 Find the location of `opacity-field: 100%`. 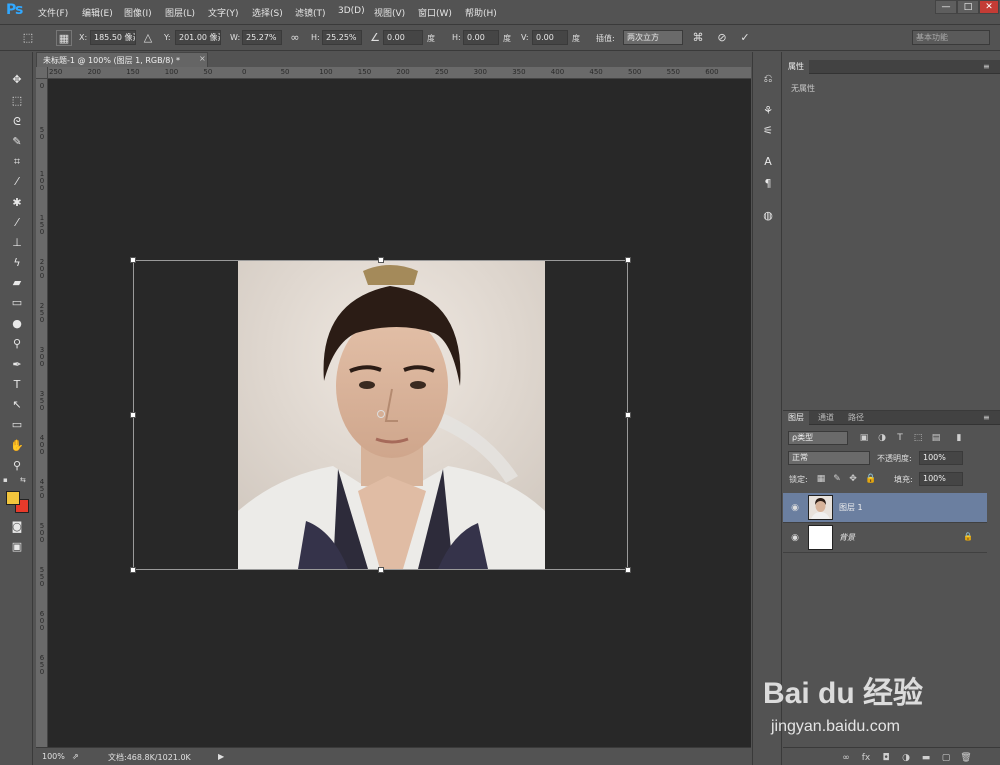

opacity-field: 100% is located at coordinates (941, 458).